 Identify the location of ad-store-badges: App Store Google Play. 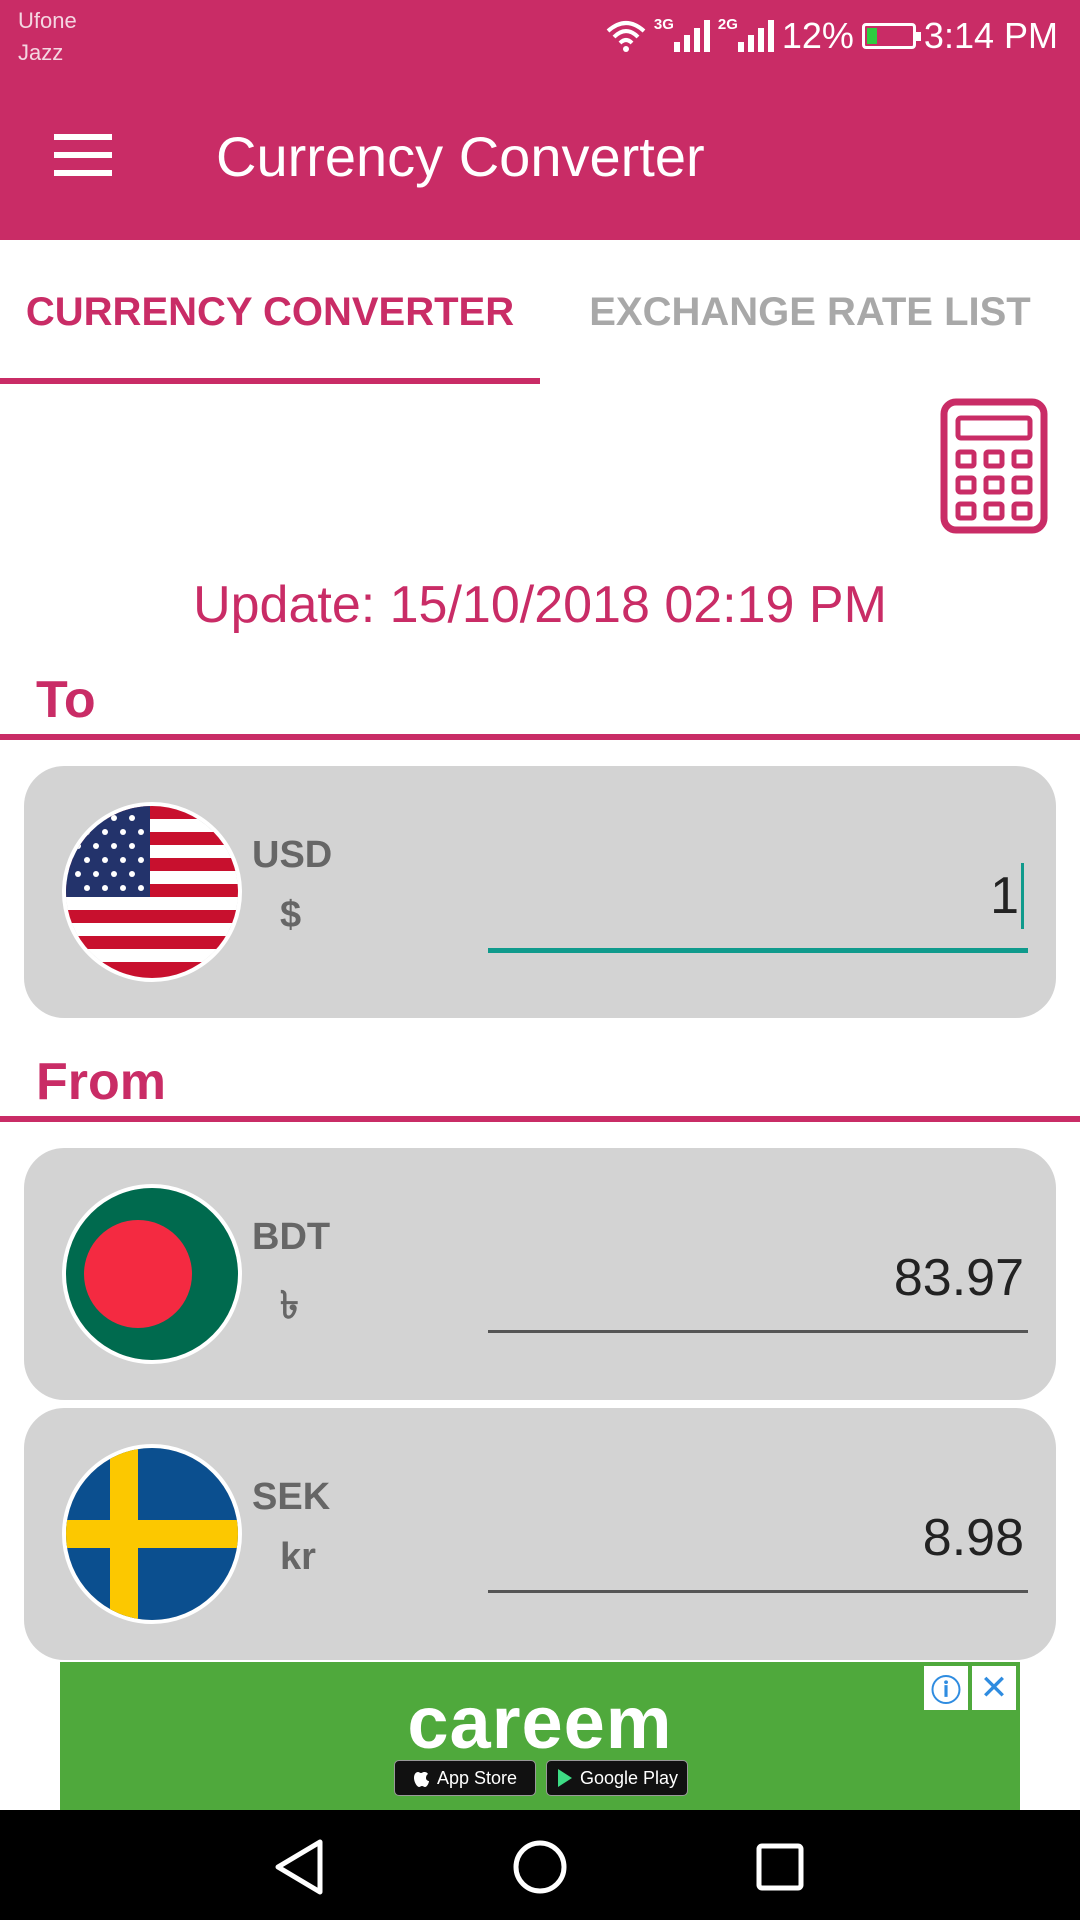
(541, 1778).